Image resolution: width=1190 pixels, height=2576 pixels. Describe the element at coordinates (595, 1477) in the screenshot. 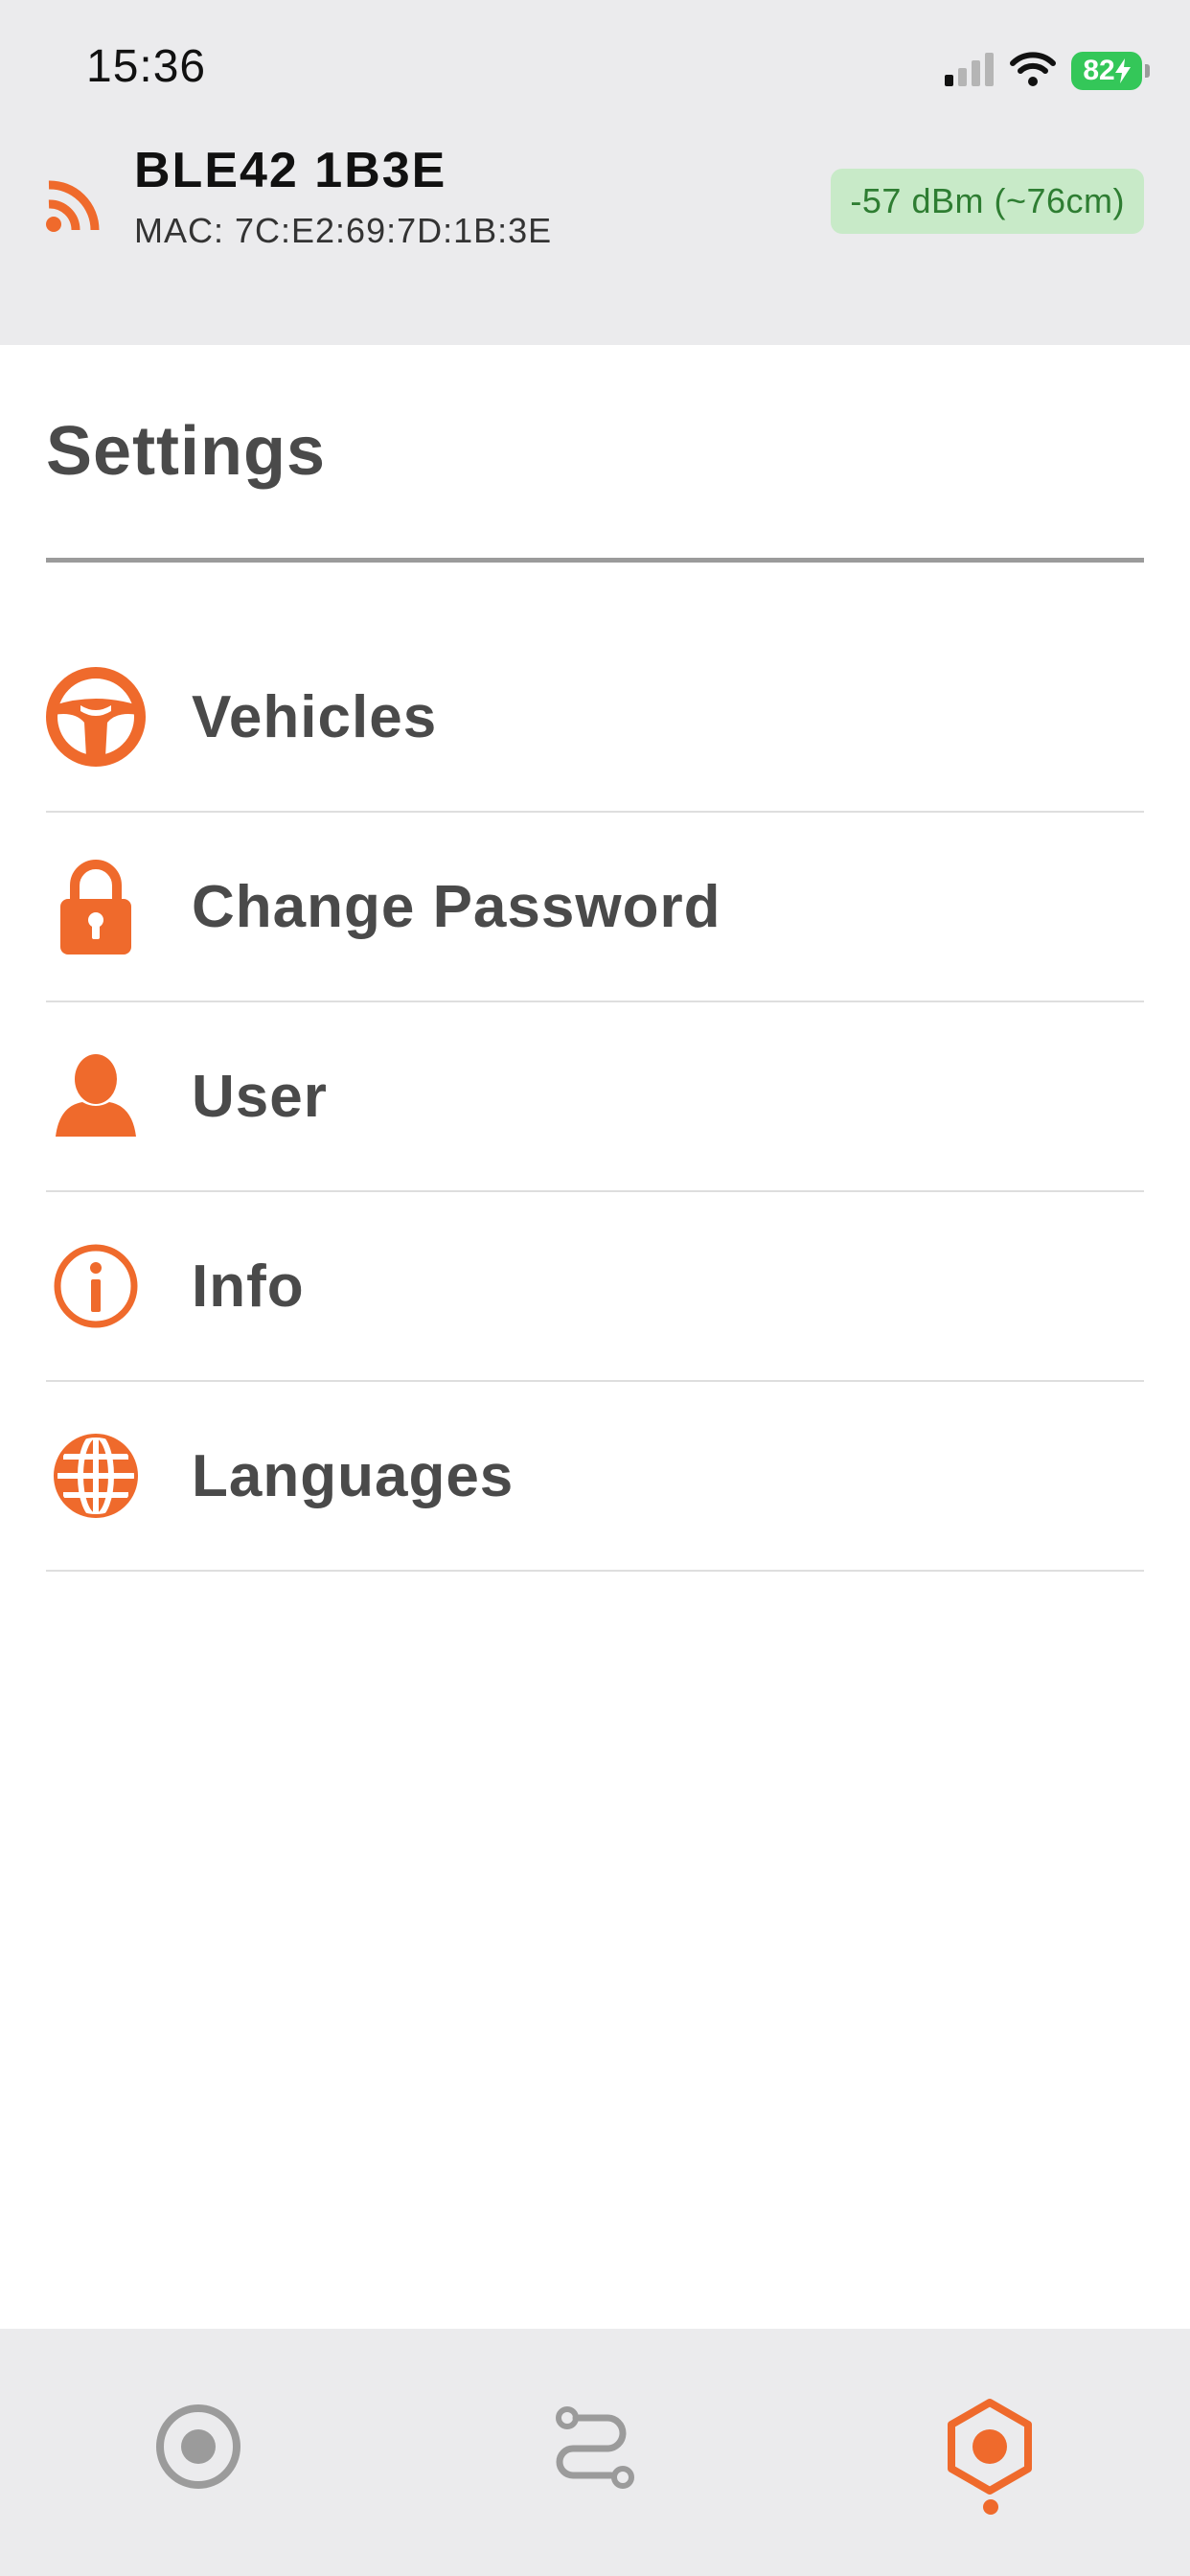

I see `menu-item-languages: Languages` at that location.